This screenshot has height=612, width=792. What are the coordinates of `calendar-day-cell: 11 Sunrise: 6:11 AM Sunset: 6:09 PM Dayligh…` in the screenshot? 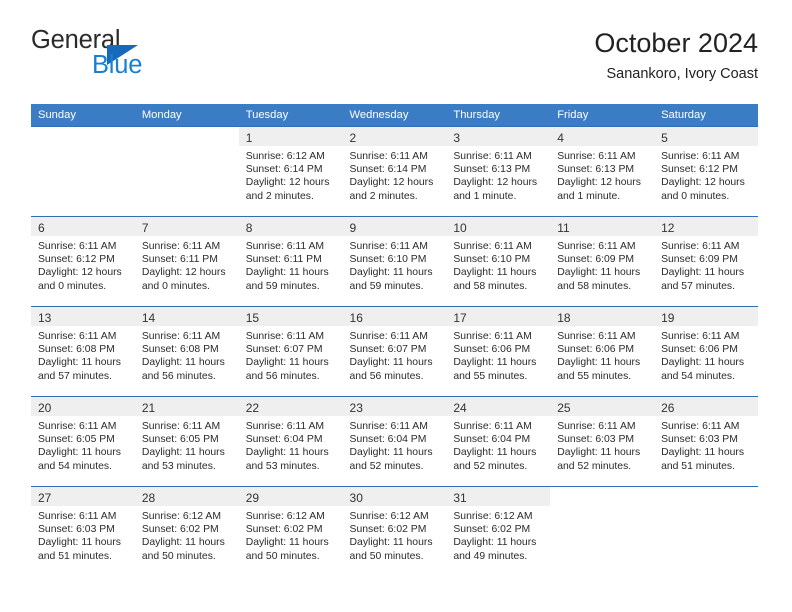 It's located at (602, 261).